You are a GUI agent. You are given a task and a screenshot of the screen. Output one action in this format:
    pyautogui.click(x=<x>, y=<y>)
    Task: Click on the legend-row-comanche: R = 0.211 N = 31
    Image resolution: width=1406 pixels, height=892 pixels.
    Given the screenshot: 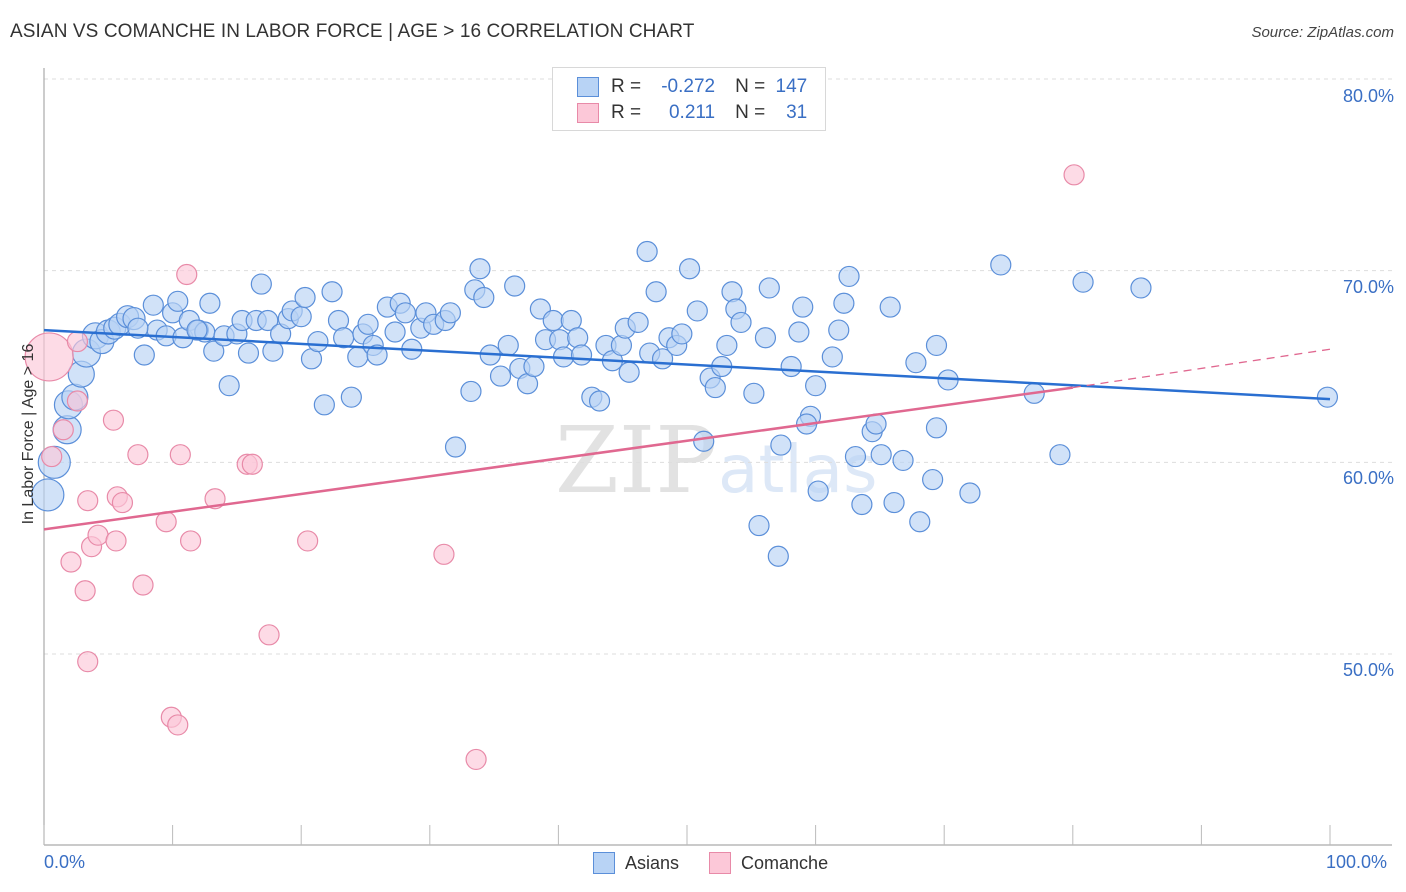 What is the action you would take?
    pyautogui.click(x=692, y=113)
    